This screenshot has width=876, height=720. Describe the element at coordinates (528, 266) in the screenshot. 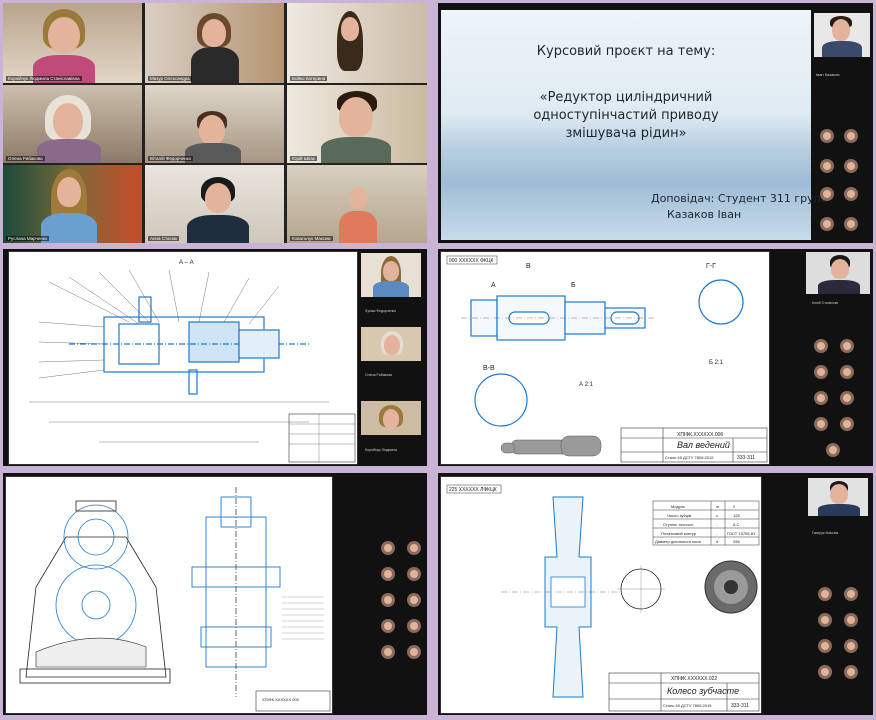

I see `section-mark: В` at that location.